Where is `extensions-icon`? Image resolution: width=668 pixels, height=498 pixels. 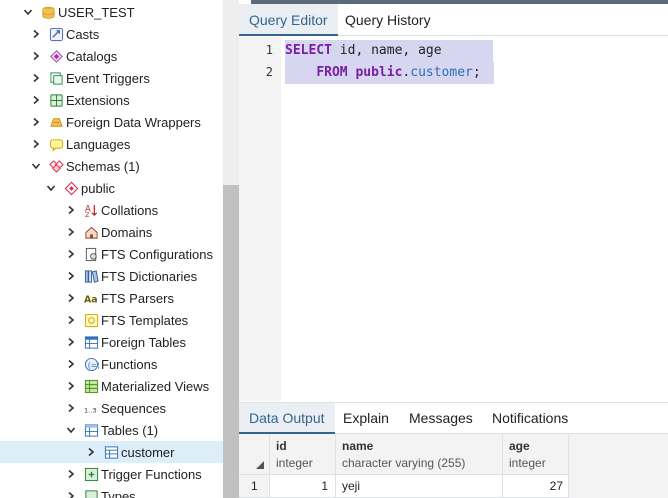
extensions-icon is located at coordinates (56, 100).